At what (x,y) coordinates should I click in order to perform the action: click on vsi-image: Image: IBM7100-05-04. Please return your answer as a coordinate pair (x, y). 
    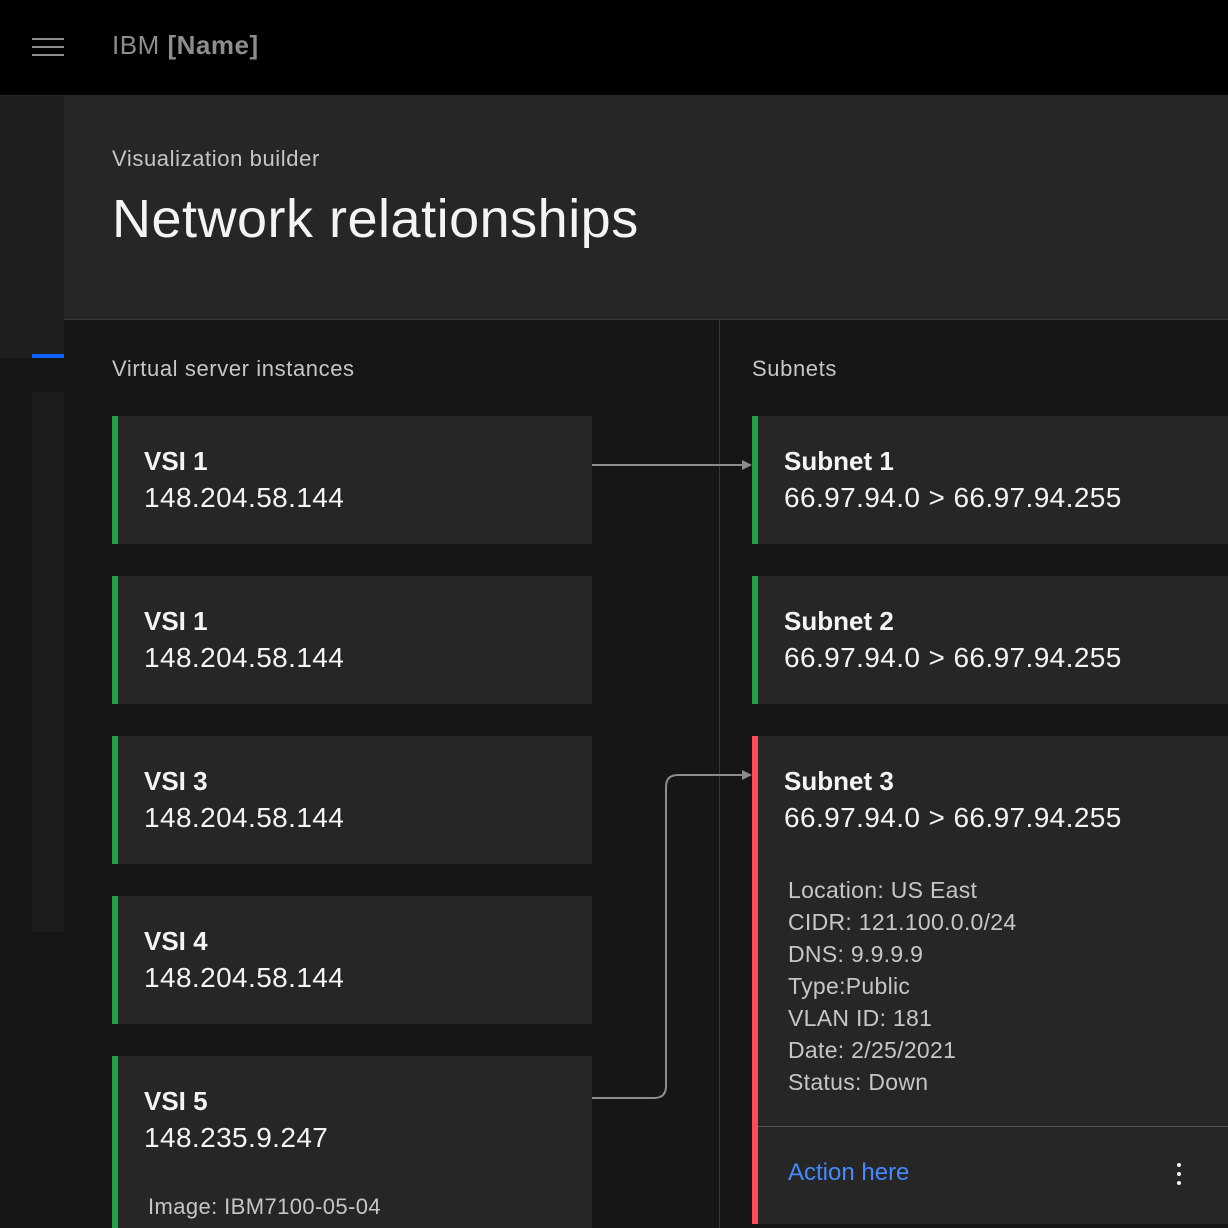
    Looking at the image, I should click on (265, 1206).